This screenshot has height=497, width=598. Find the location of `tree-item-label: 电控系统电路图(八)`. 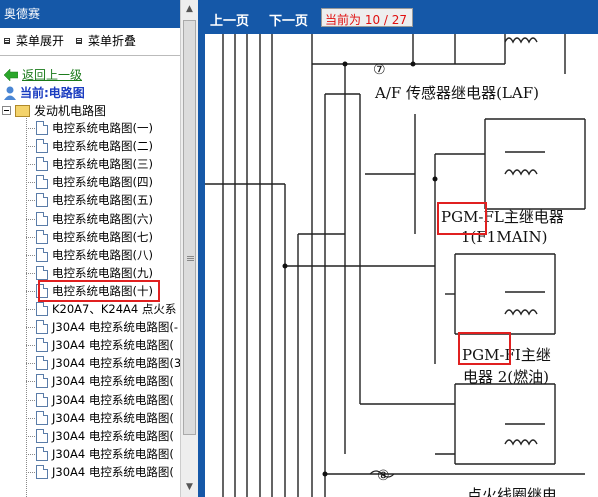

tree-item-label: 电控系统电路图(八) is located at coordinates (102, 255).